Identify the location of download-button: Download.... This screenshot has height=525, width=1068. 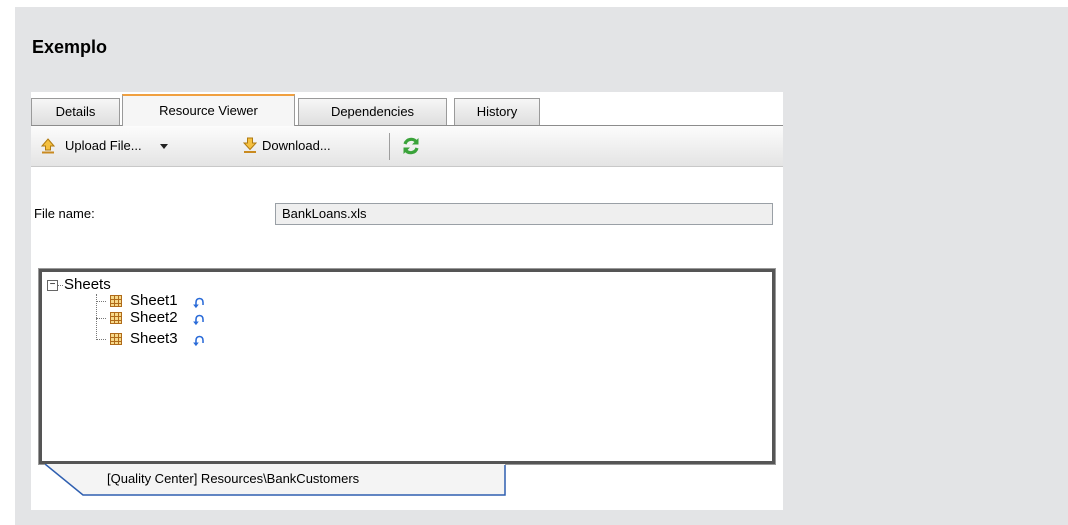
(313, 146).